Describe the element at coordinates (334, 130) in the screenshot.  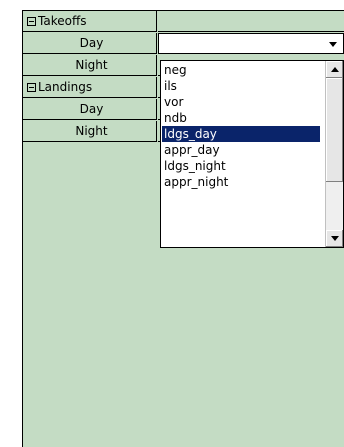
I see `scroll-thumb` at that location.